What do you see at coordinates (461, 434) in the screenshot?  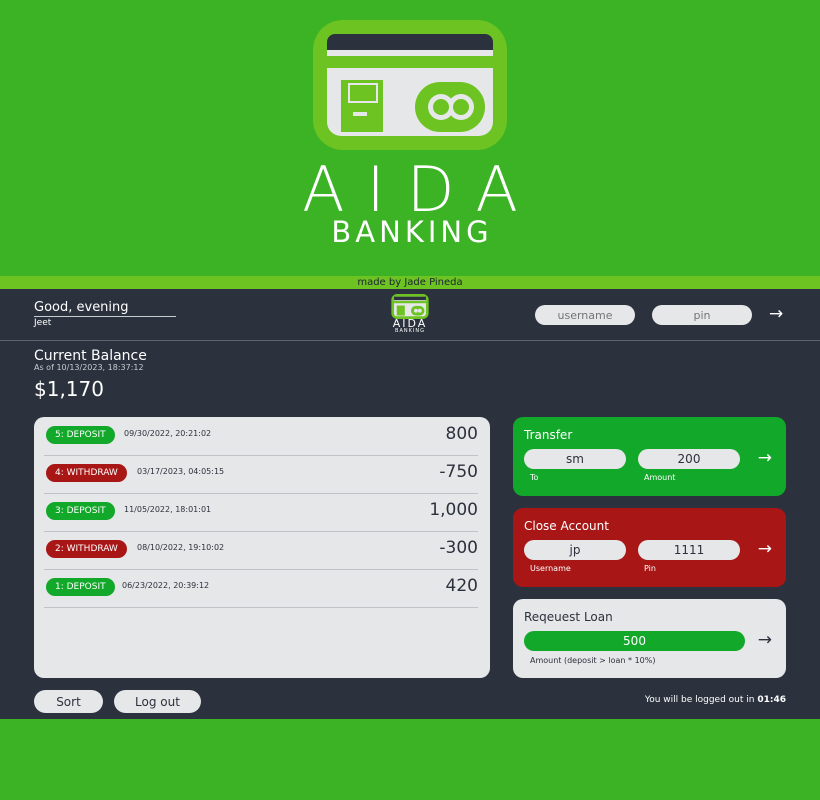 I see `movement-amount: 800` at bounding box center [461, 434].